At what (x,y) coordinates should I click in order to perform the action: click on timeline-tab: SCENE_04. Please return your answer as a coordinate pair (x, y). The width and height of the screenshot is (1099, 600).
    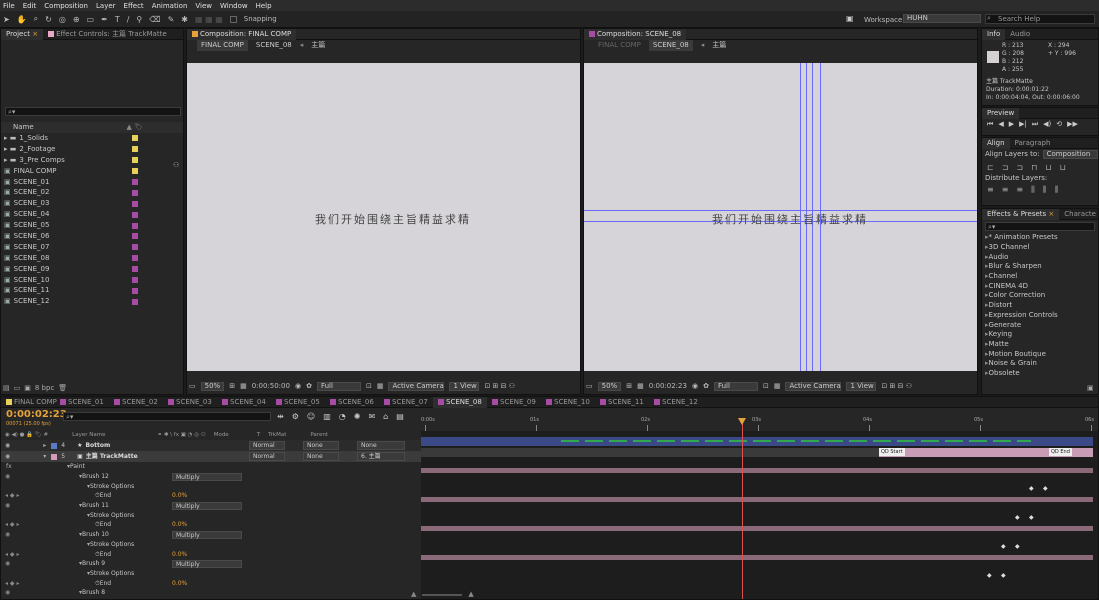
    Looking at the image, I should click on (244, 402).